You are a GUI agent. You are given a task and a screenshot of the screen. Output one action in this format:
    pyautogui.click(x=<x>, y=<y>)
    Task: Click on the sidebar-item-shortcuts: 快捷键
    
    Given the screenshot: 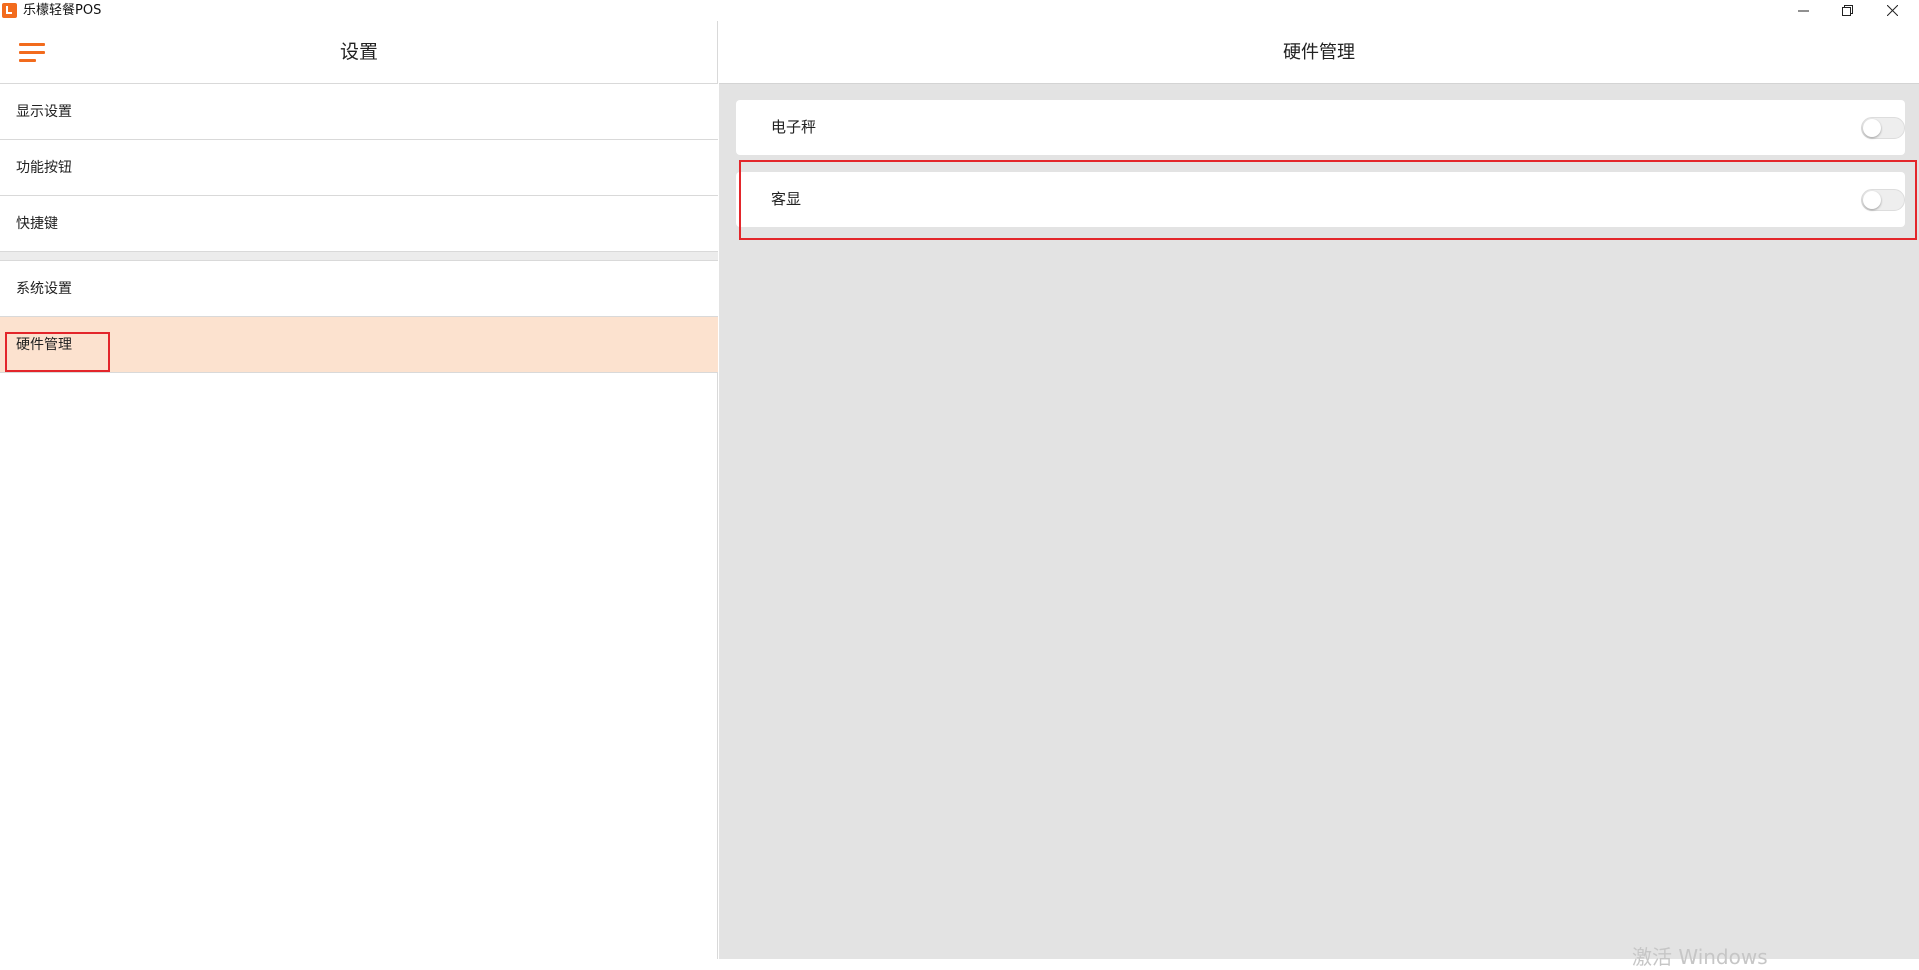 What is the action you would take?
    pyautogui.click(x=359, y=224)
    